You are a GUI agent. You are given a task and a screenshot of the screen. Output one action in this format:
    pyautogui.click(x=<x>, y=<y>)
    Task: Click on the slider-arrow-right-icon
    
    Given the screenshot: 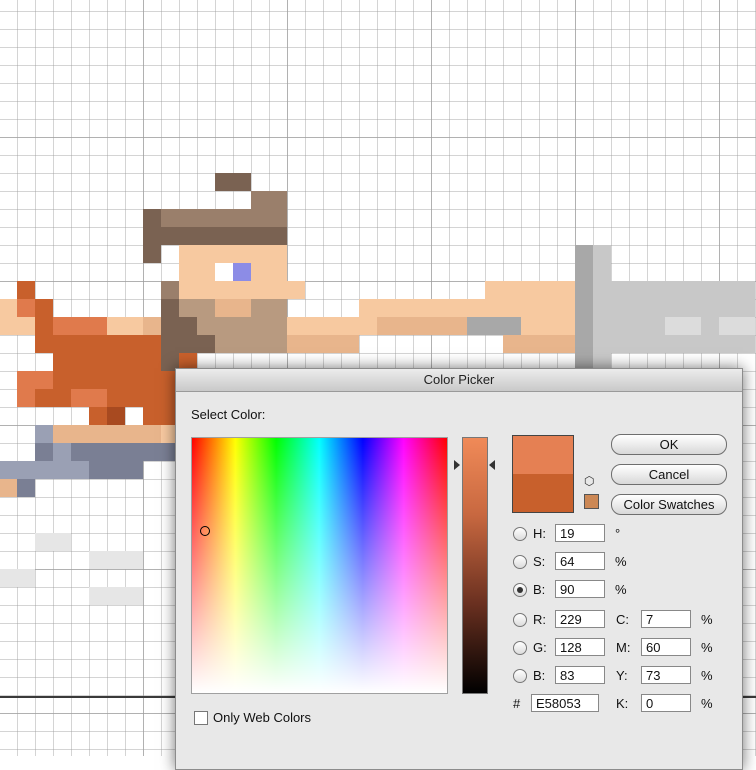 What is the action you would take?
    pyautogui.click(x=492, y=465)
    